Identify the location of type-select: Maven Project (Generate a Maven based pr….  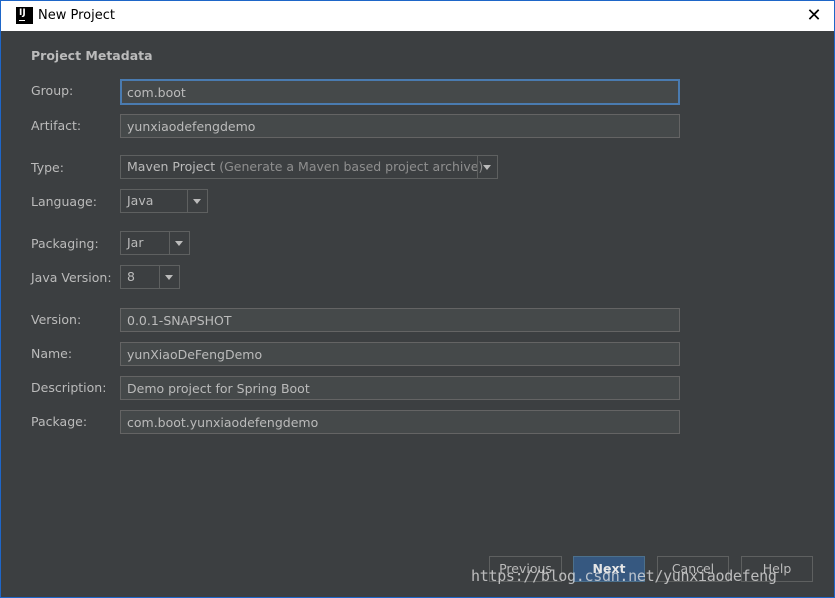
(309, 167).